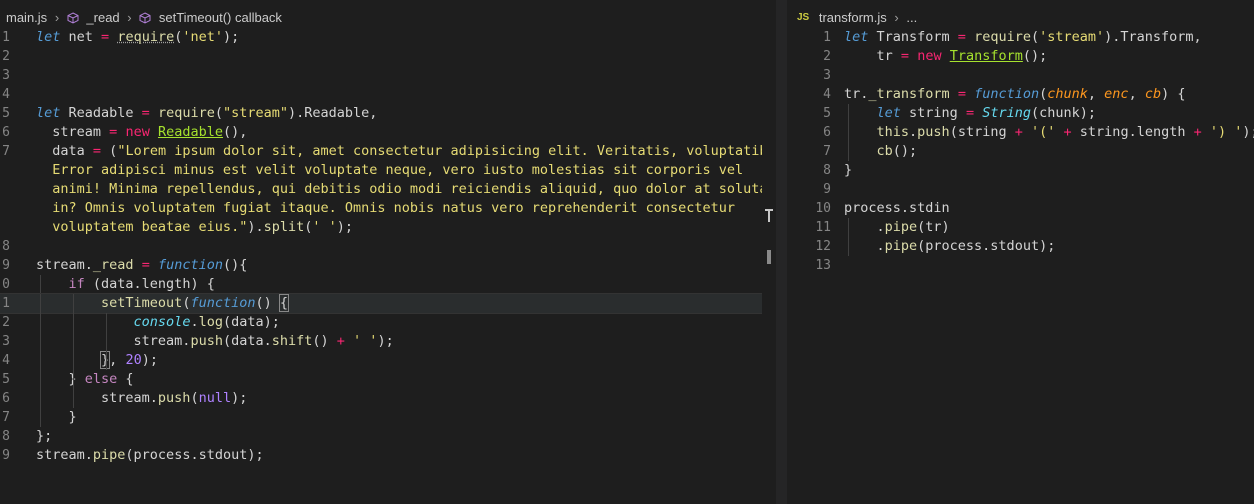  I want to click on code-line: 2 console.log(data);, so click(388, 322).